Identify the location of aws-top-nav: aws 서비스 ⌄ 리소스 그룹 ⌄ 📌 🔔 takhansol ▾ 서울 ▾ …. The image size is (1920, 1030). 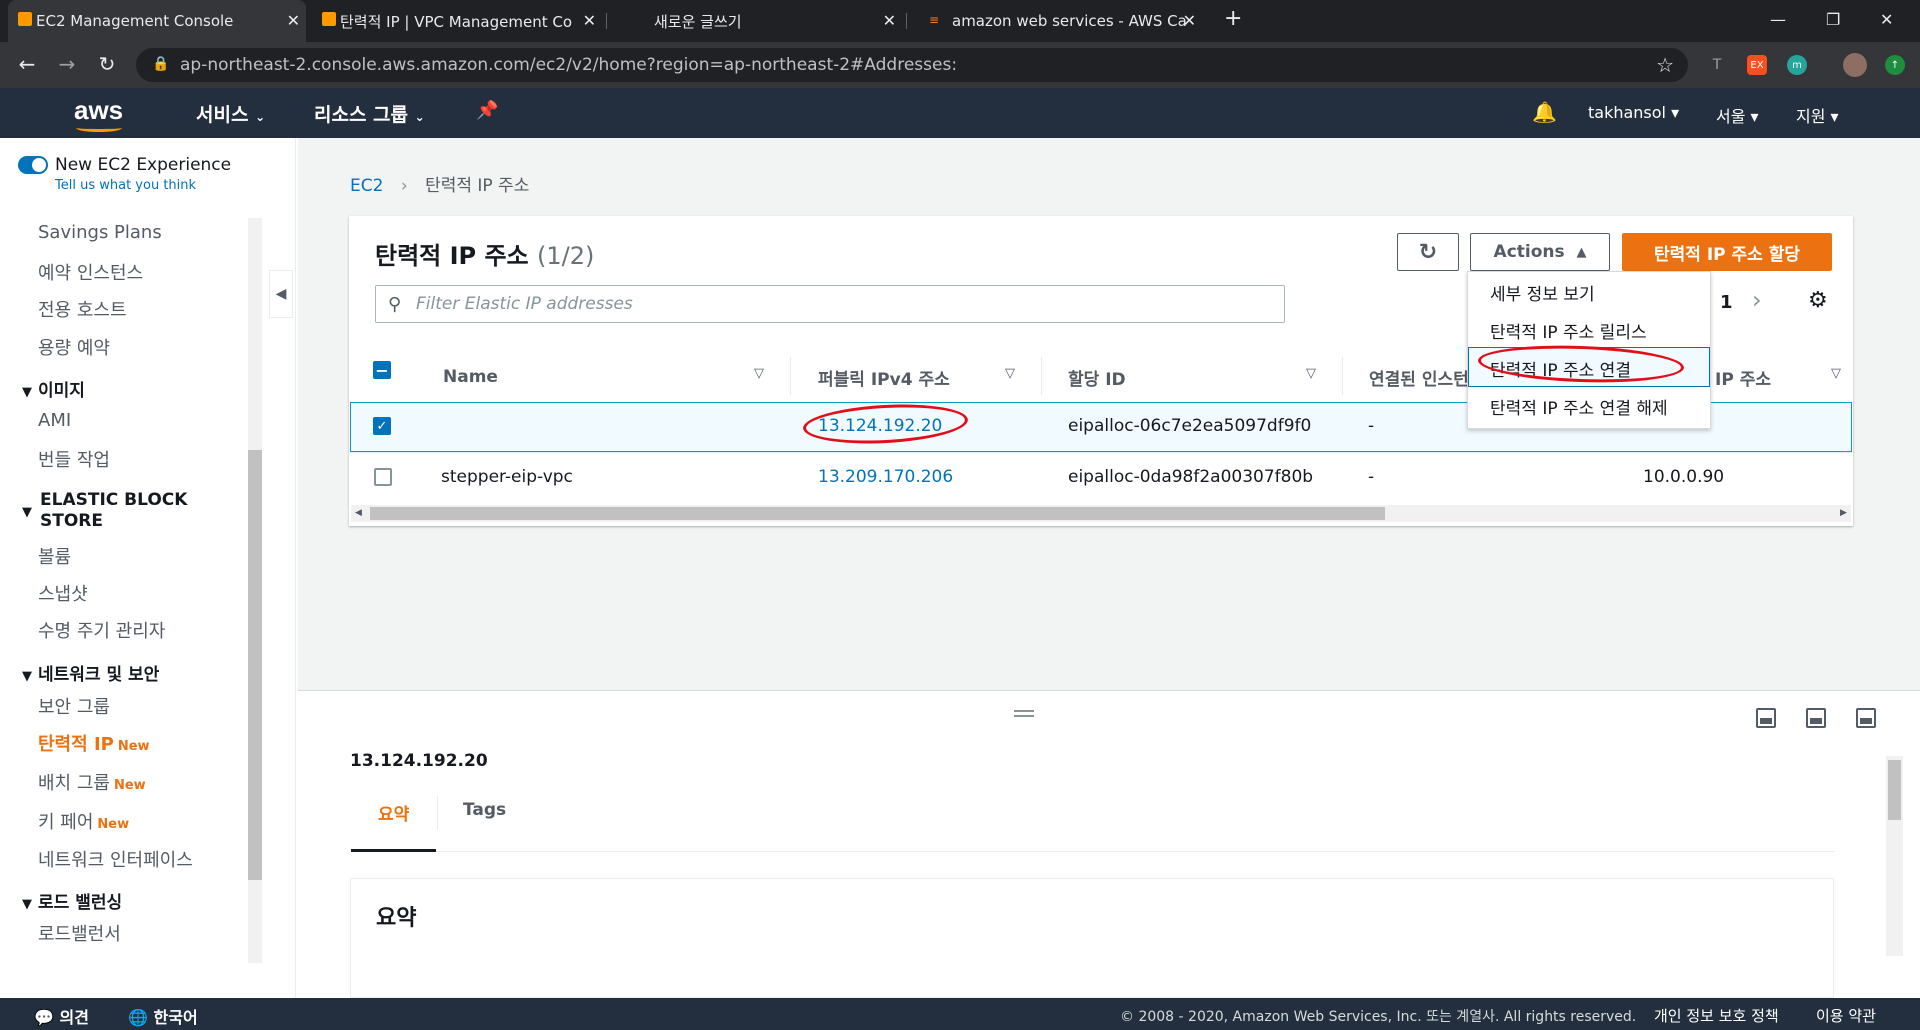
(960, 113).